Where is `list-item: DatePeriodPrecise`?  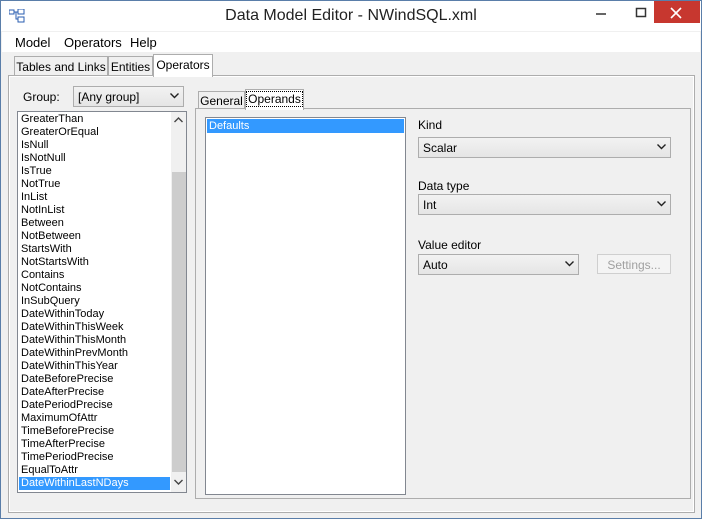 list-item: DatePeriodPrecise is located at coordinates (94, 405).